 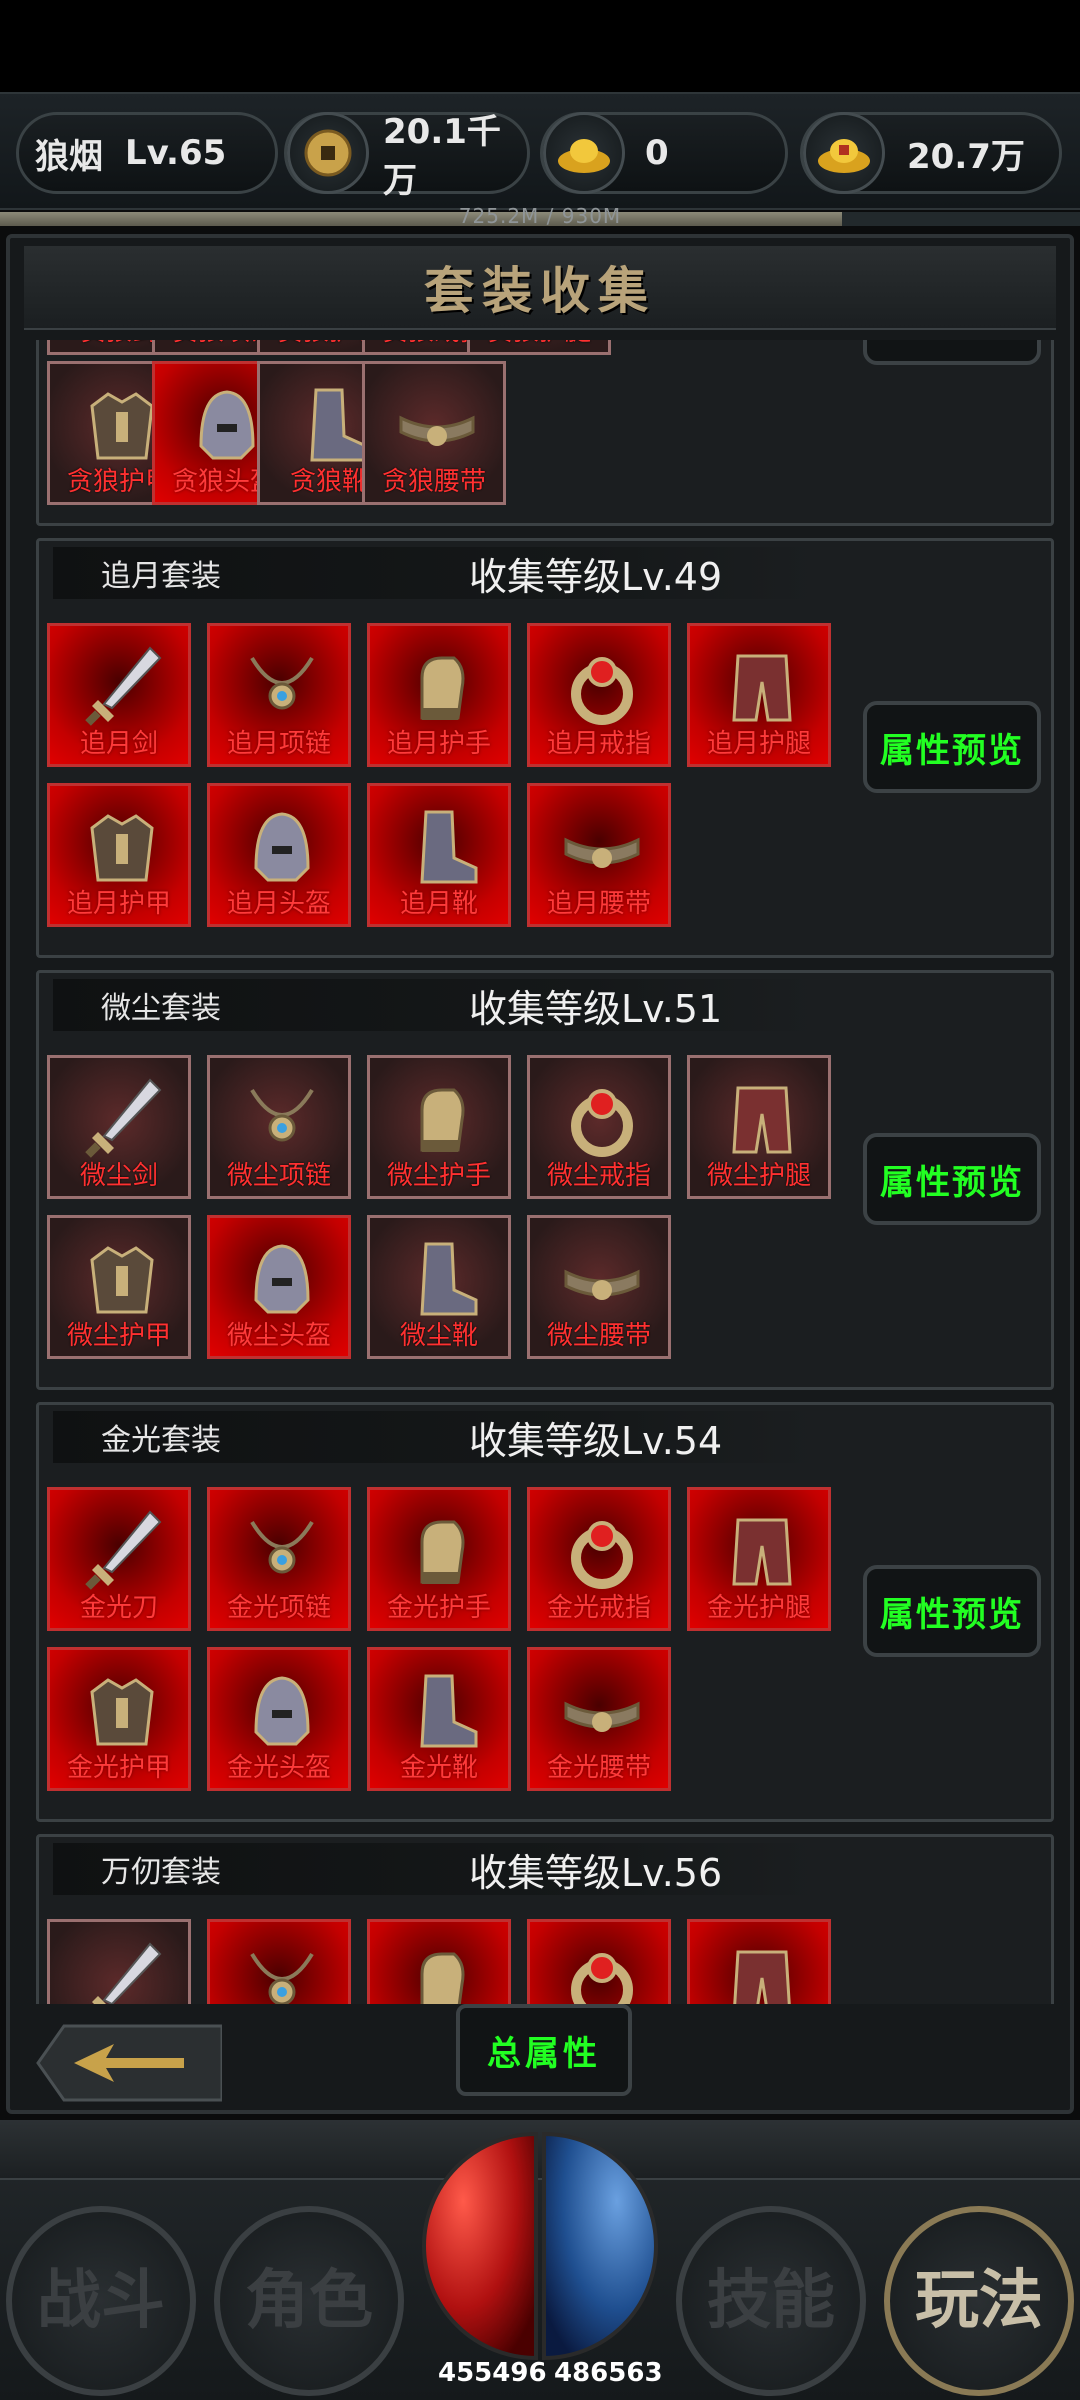 I want to click on set-collection-level: 收集等级Lv.51, so click(x=596, y=1008).